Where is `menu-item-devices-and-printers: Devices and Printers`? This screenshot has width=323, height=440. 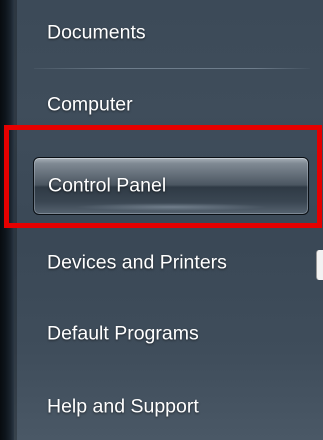
menu-item-devices-and-printers: Devices and Printers is located at coordinates (171, 263).